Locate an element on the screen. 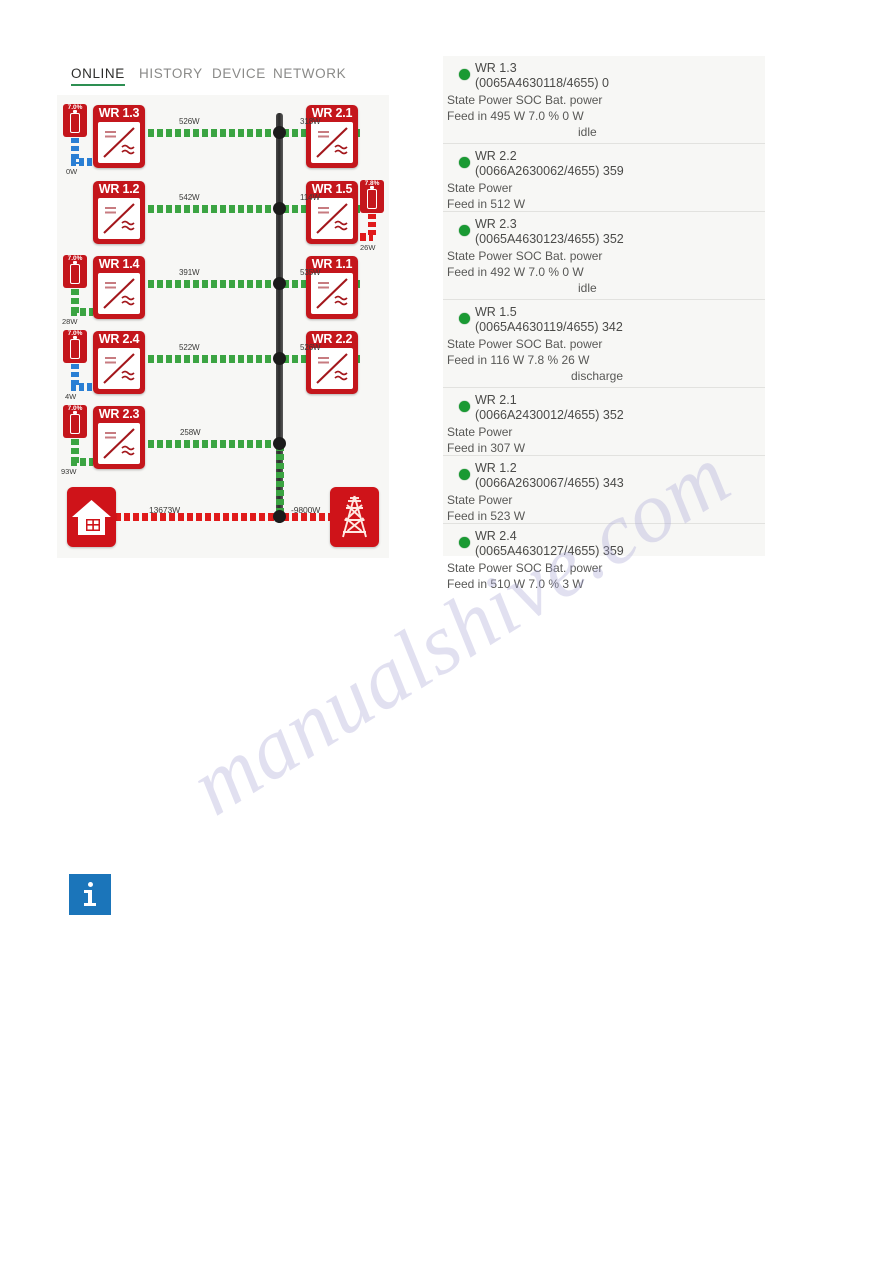 The image size is (893, 1263). battery-power-label-wr-1-5: 26W is located at coordinates (368, 247).